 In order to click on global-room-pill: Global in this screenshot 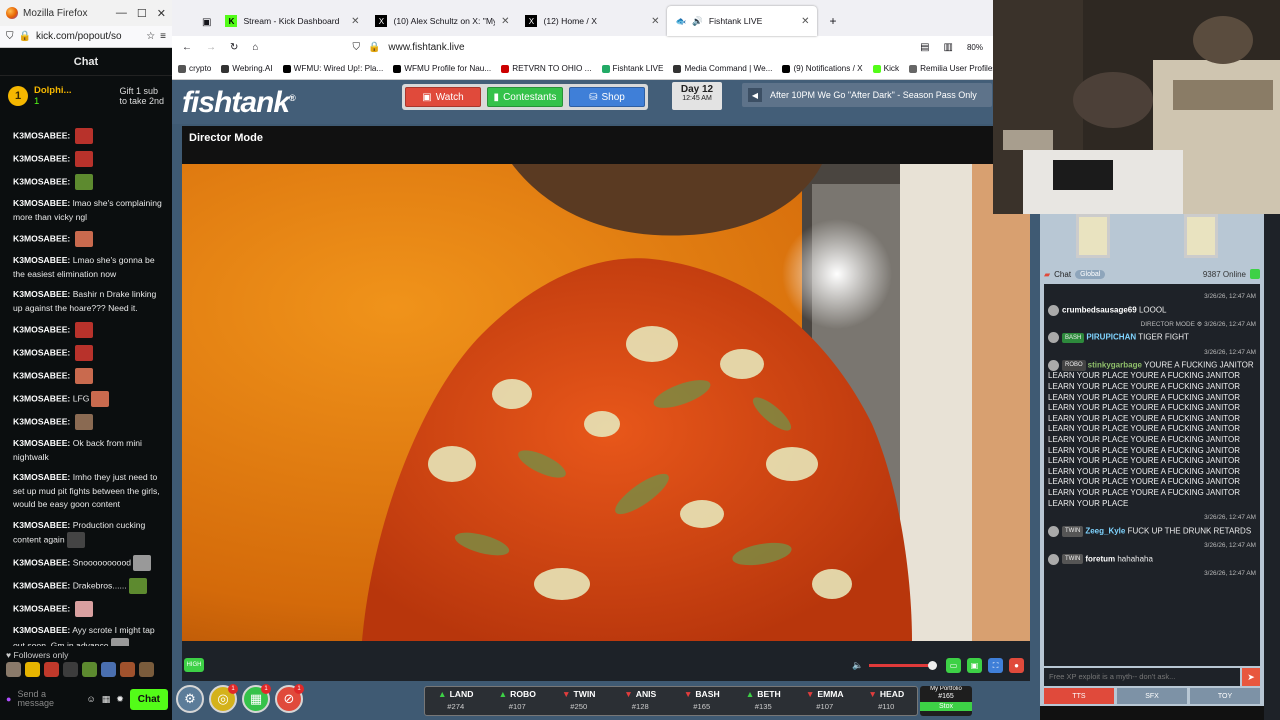, I will do `click(1090, 274)`.